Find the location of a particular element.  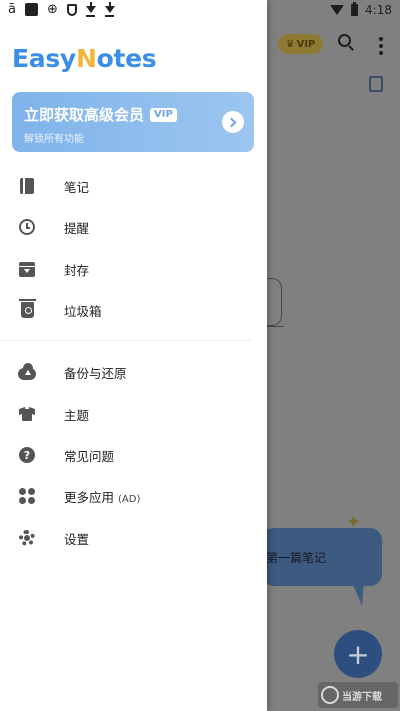

menu-item-trash: 垃圾箱 is located at coordinates (133, 310).